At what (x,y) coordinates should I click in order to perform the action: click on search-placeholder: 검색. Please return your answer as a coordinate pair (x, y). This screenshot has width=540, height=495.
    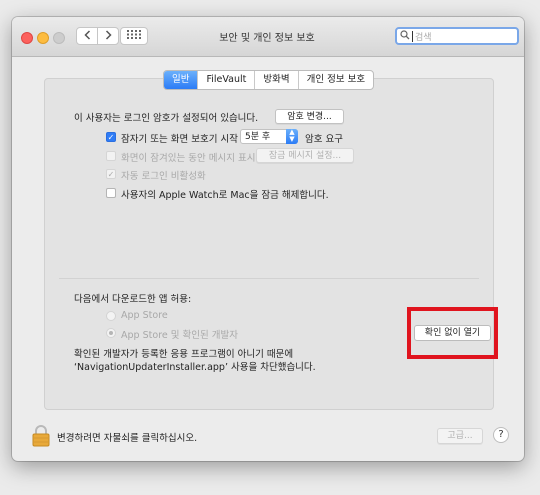
    Looking at the image, I should click on (423, 37).